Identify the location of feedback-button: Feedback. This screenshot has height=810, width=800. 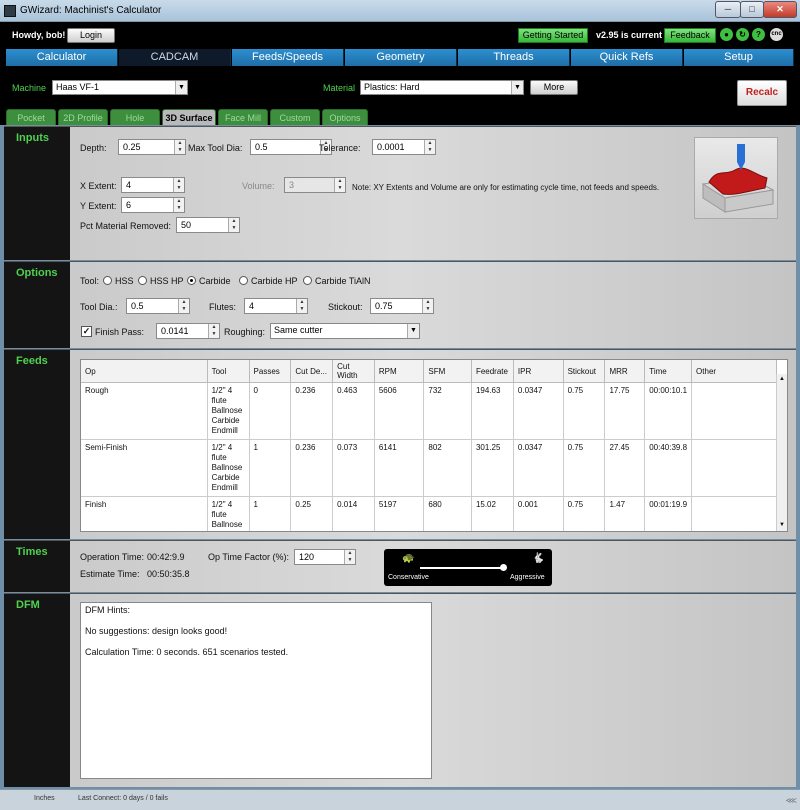
(690, 35).